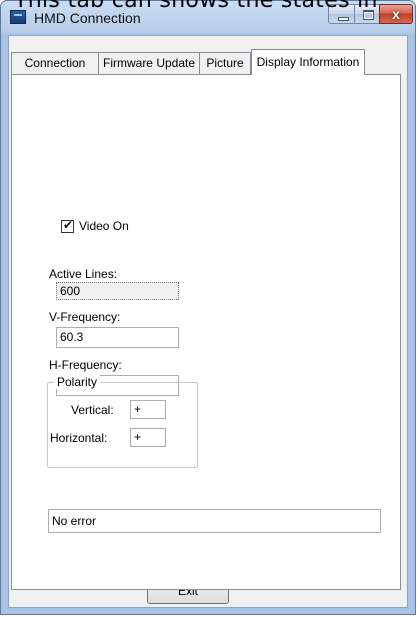 Image resolution: width=418 pixels, height=617 pixels. What do you see at coordinates (85, 365) in the screenshot?
I see `h-frequency-label: H-Frequency:` at bounding box center [85, 365].